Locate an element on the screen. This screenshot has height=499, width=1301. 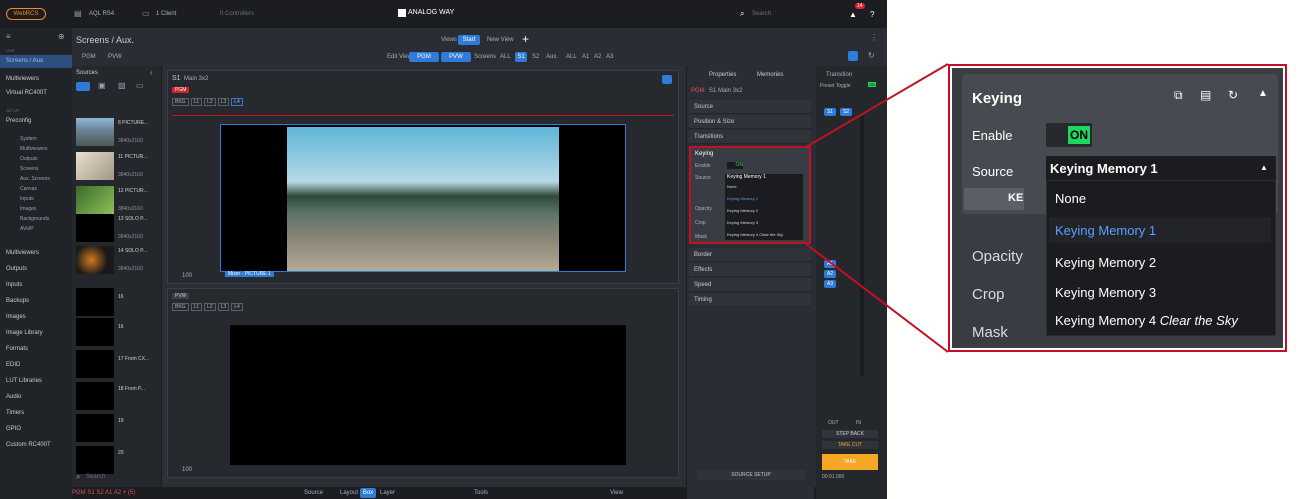
dropdown-option-memory-2: Keying Memory 2 is located at coordinates (1105, 262).